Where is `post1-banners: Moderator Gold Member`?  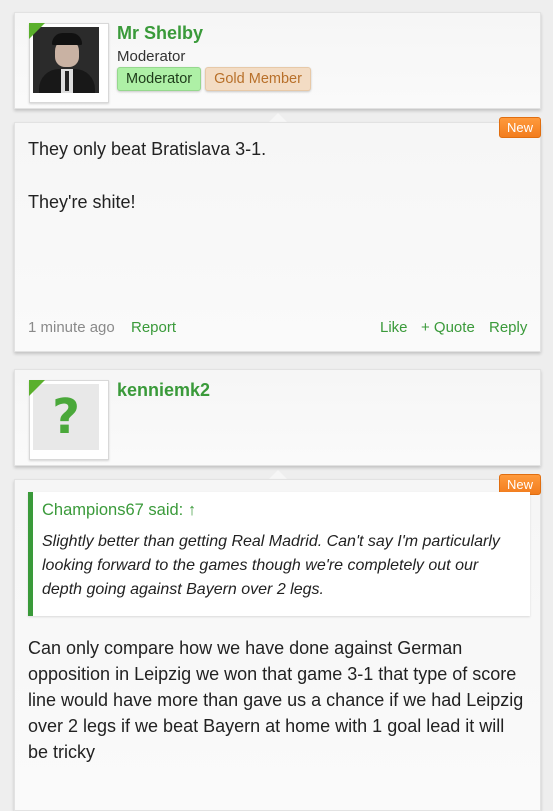
post1-banners: Moderator Gold Member is located at coordinates (214, 79).